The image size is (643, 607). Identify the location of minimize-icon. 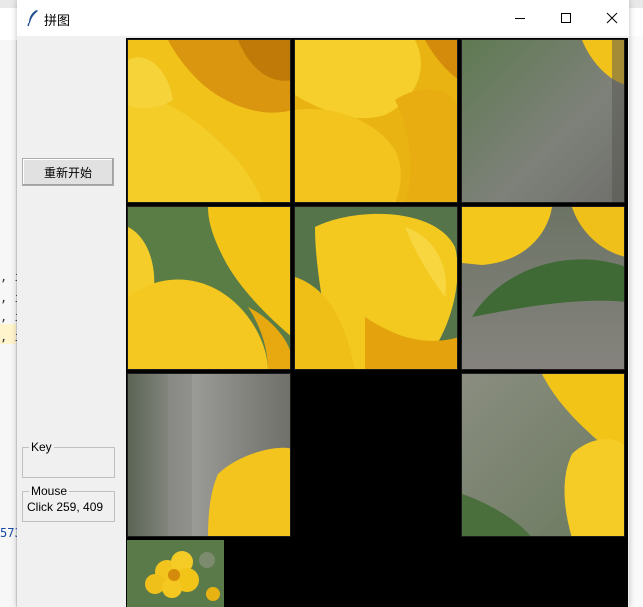
(520, 18).